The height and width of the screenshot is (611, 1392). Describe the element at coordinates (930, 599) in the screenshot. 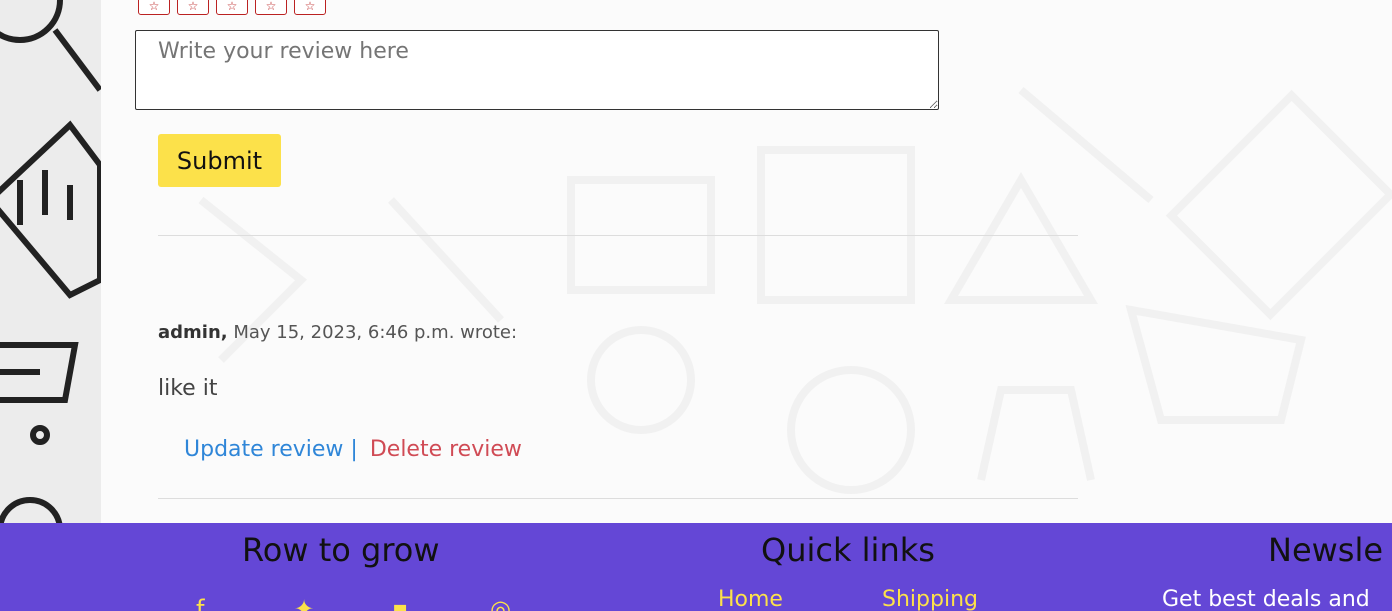

I see `footer-link-shipping: Shipping` at that location.